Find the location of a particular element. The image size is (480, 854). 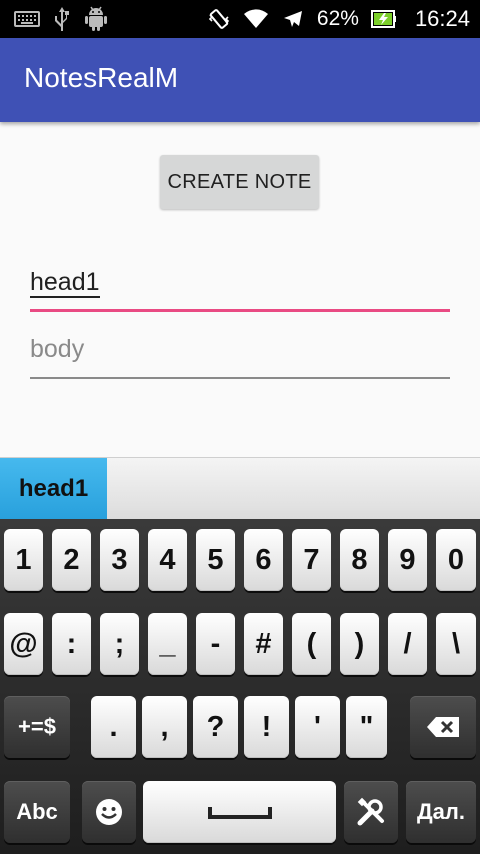

suggestion-bar: head1 is located at coordinates (240, 488).